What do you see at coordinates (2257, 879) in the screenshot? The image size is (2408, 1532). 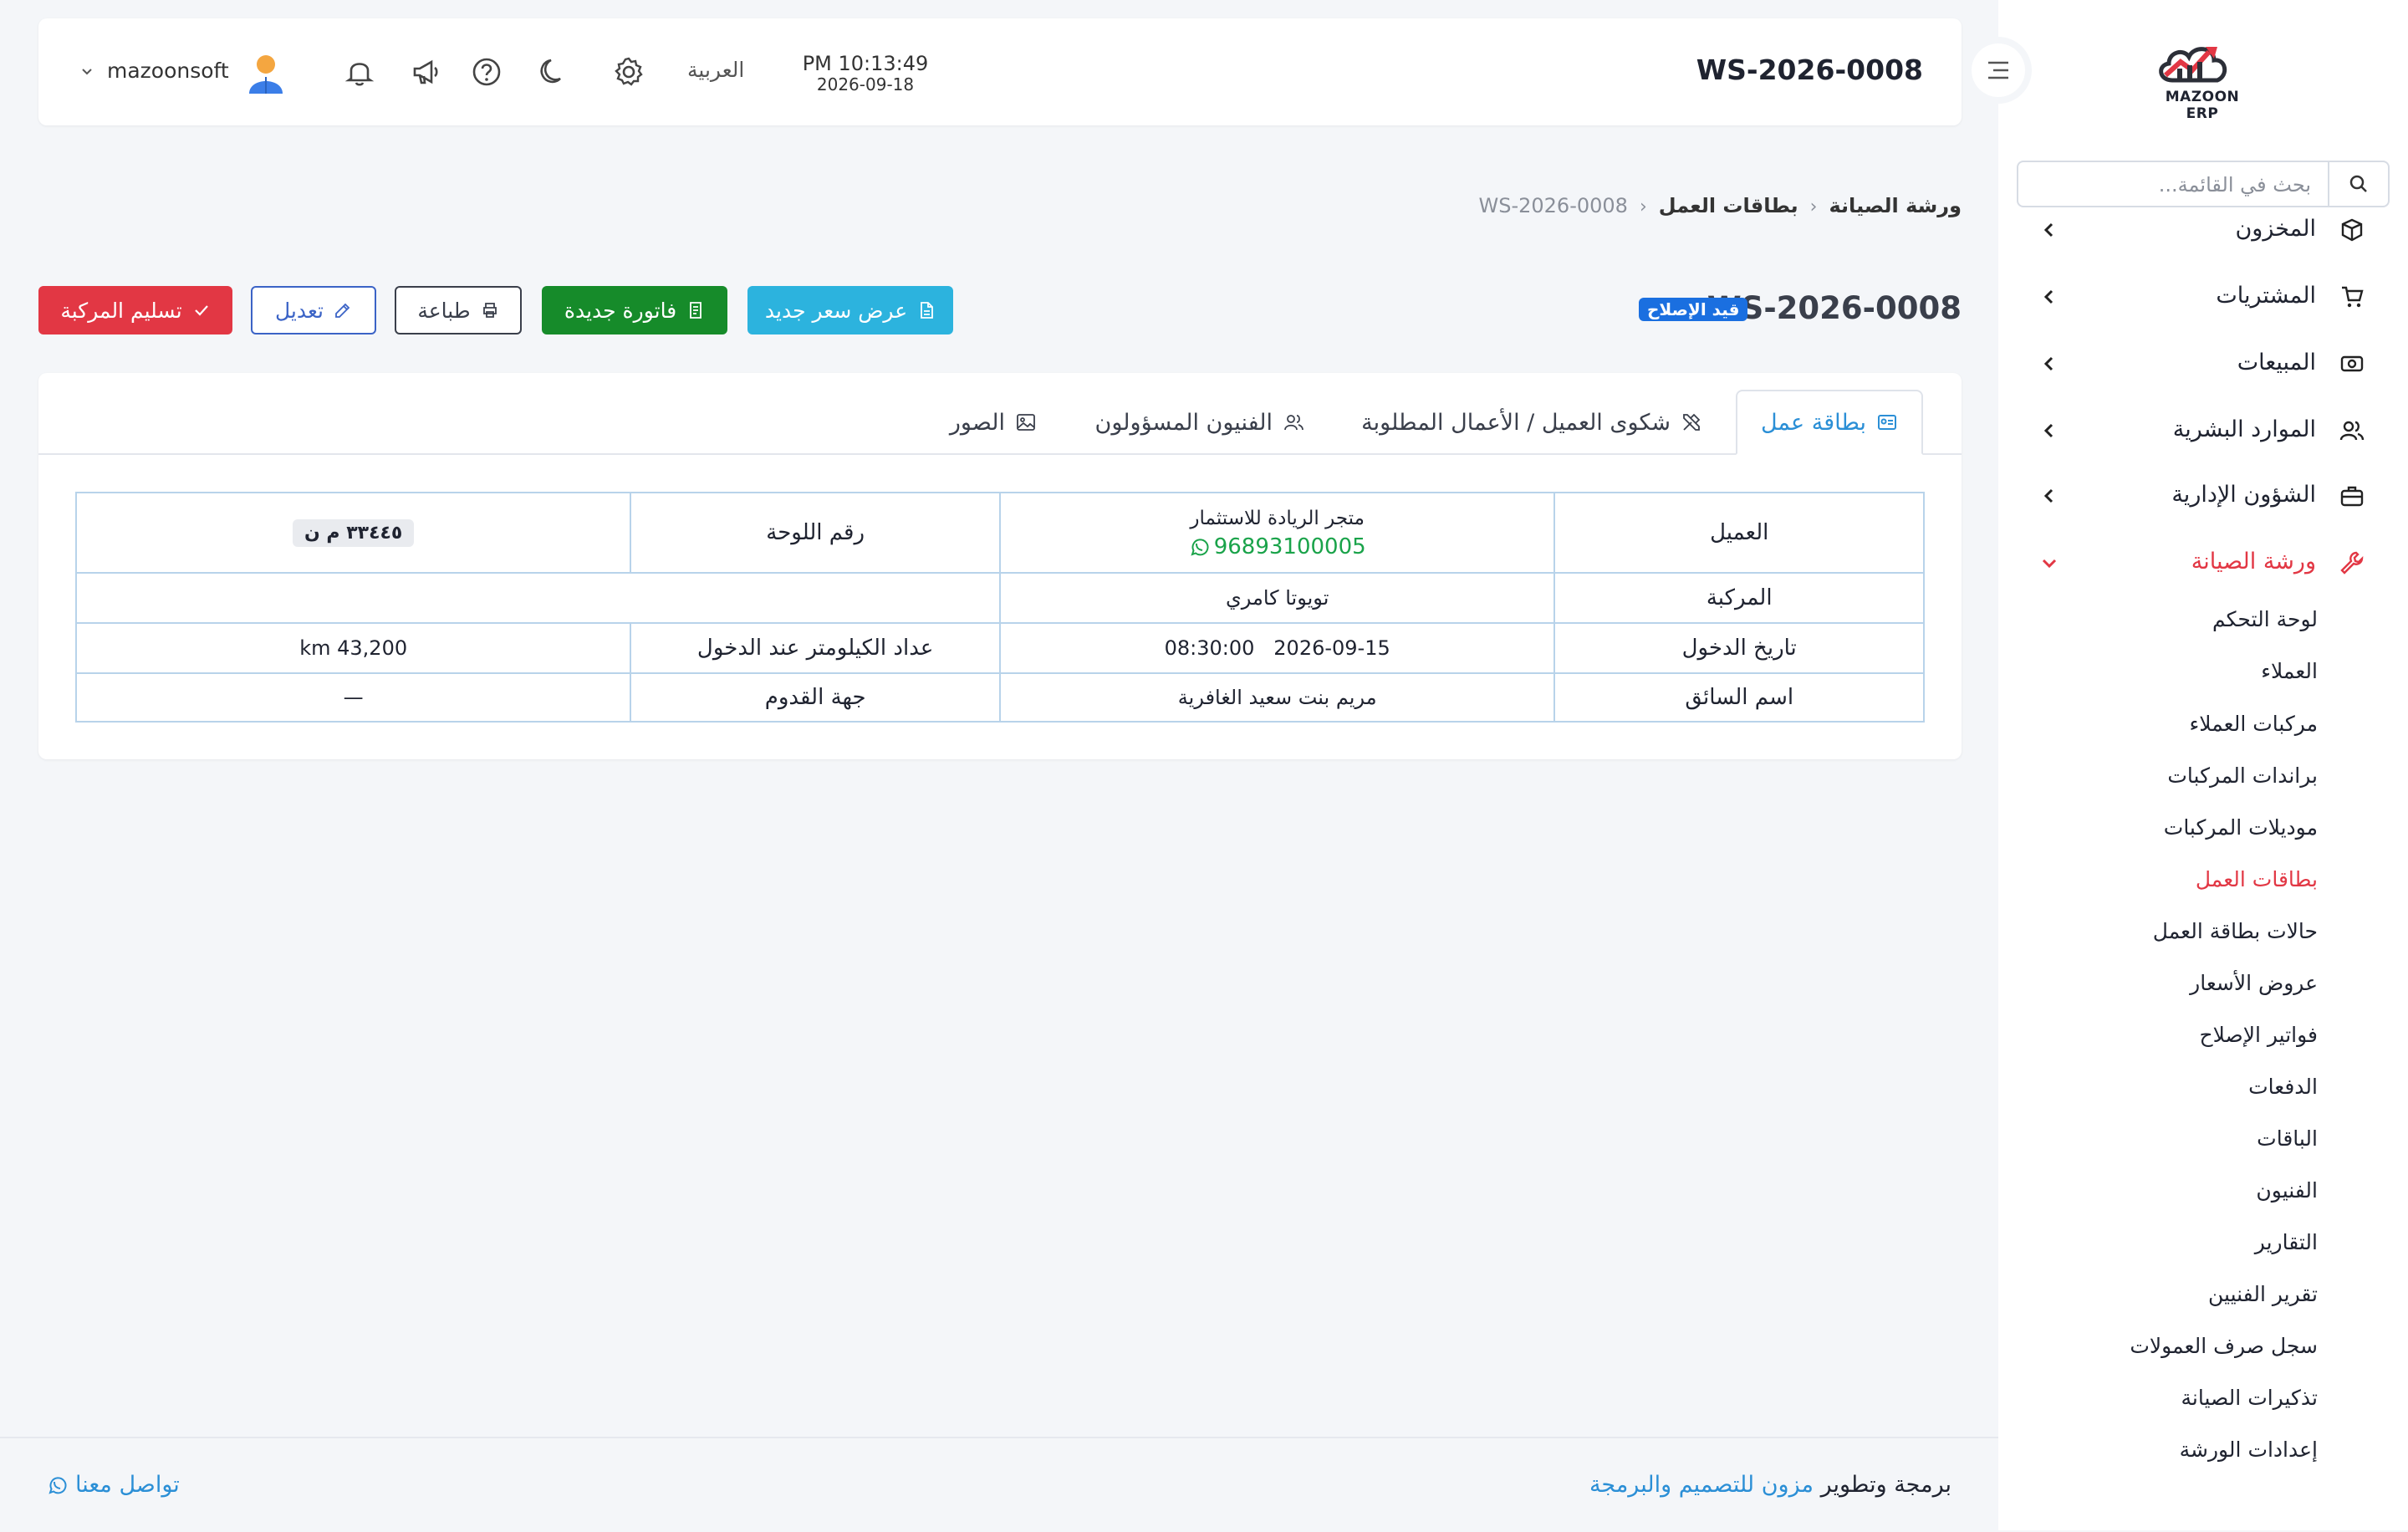 I see `sidebar-subitem-job-cards: بطاقات العمل` at bounding box center [2257, 879].